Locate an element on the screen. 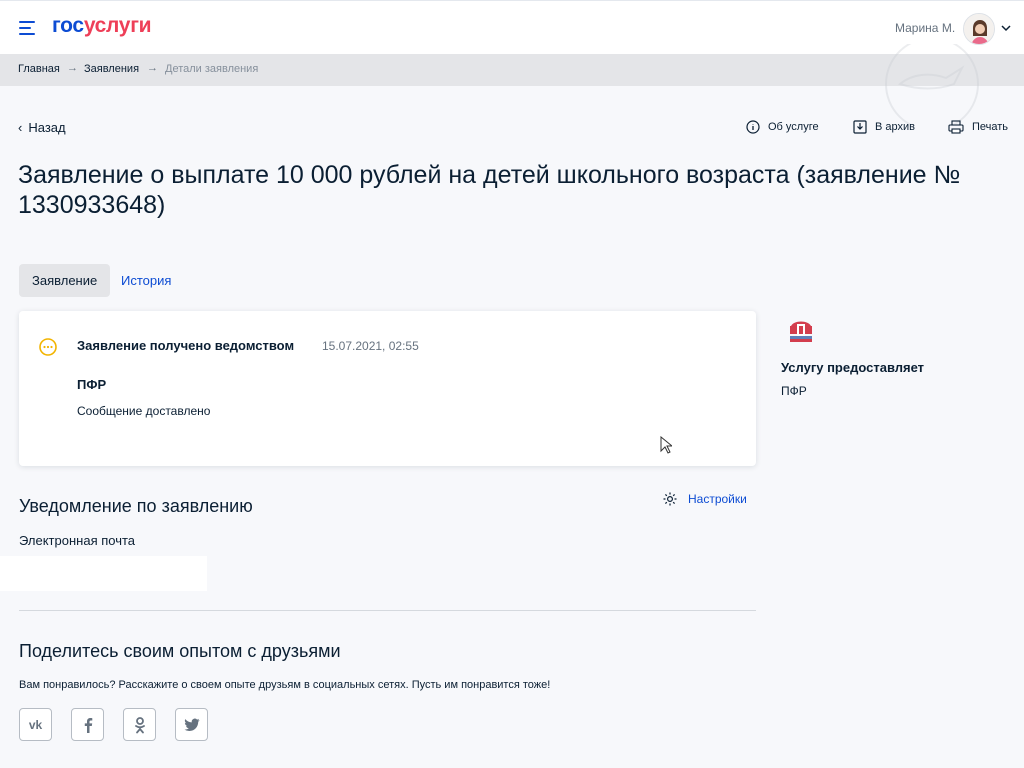 This screenshot has width=1024, height=768. chevron-left-icon: ‹ is located at coordinates (20, 127).